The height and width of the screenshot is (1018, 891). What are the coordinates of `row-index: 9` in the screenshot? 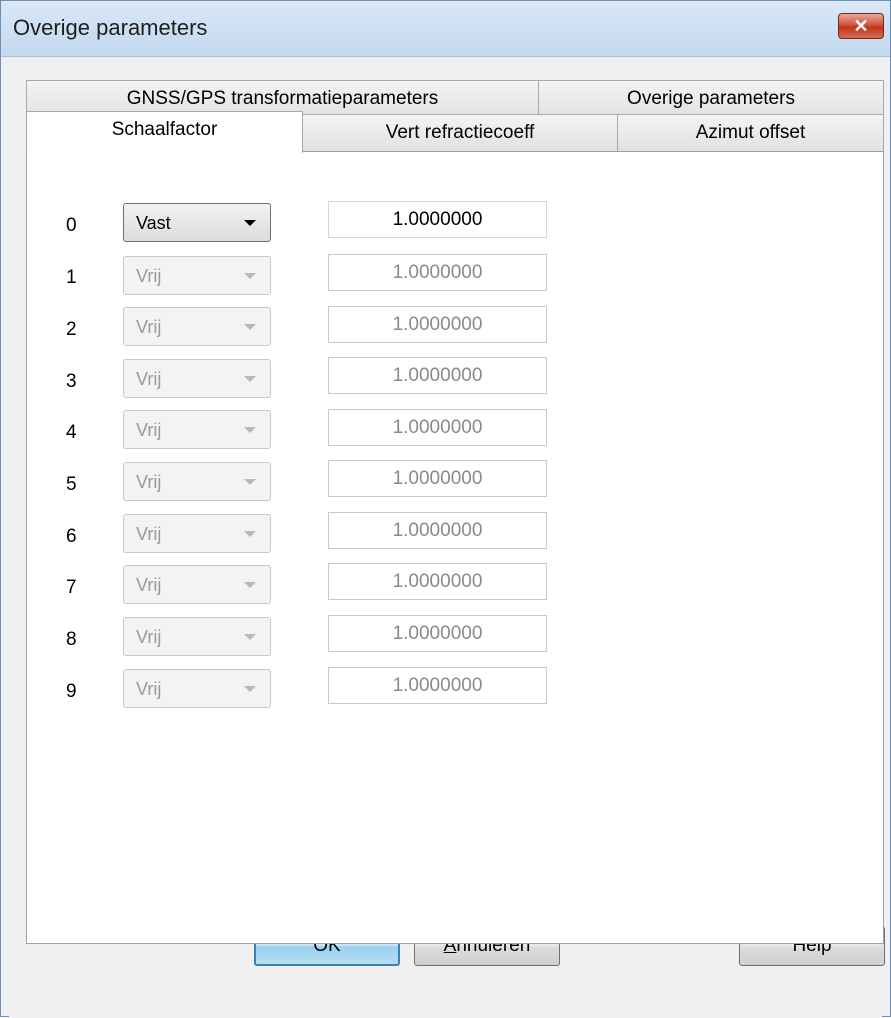 It's located at (71, 691).